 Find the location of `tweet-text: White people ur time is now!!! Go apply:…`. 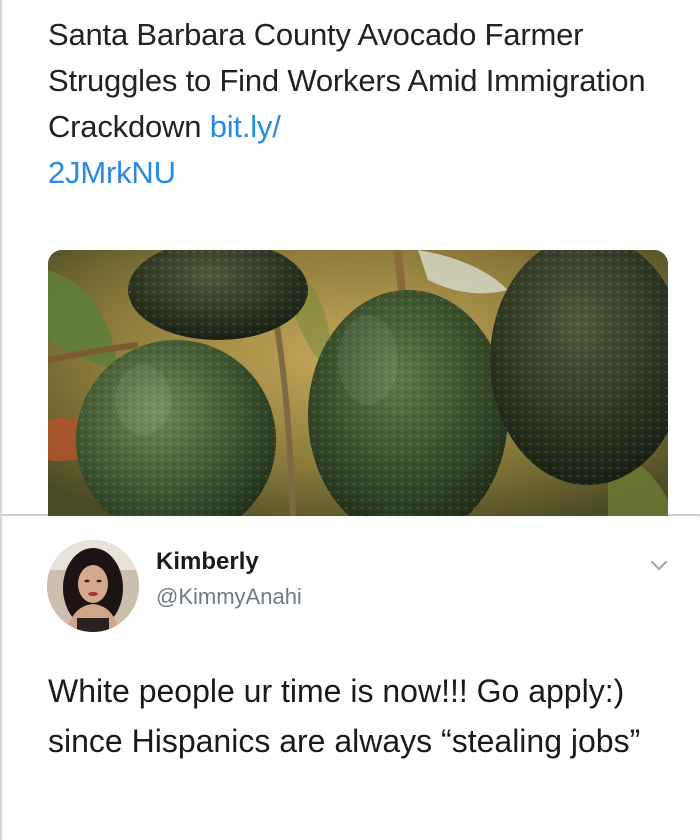

tweet-text: White people ur time is now!!! Go apply:… is located at coordinates (344, 716).